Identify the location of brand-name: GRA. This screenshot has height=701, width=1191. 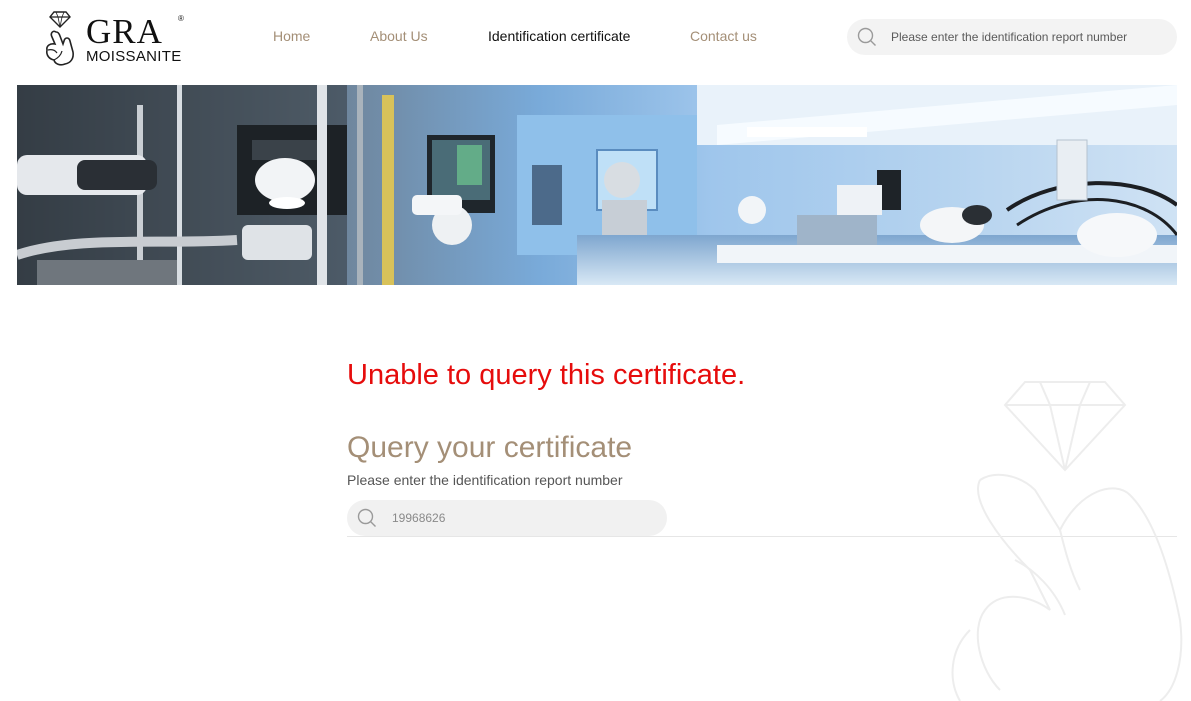
(124, 31).